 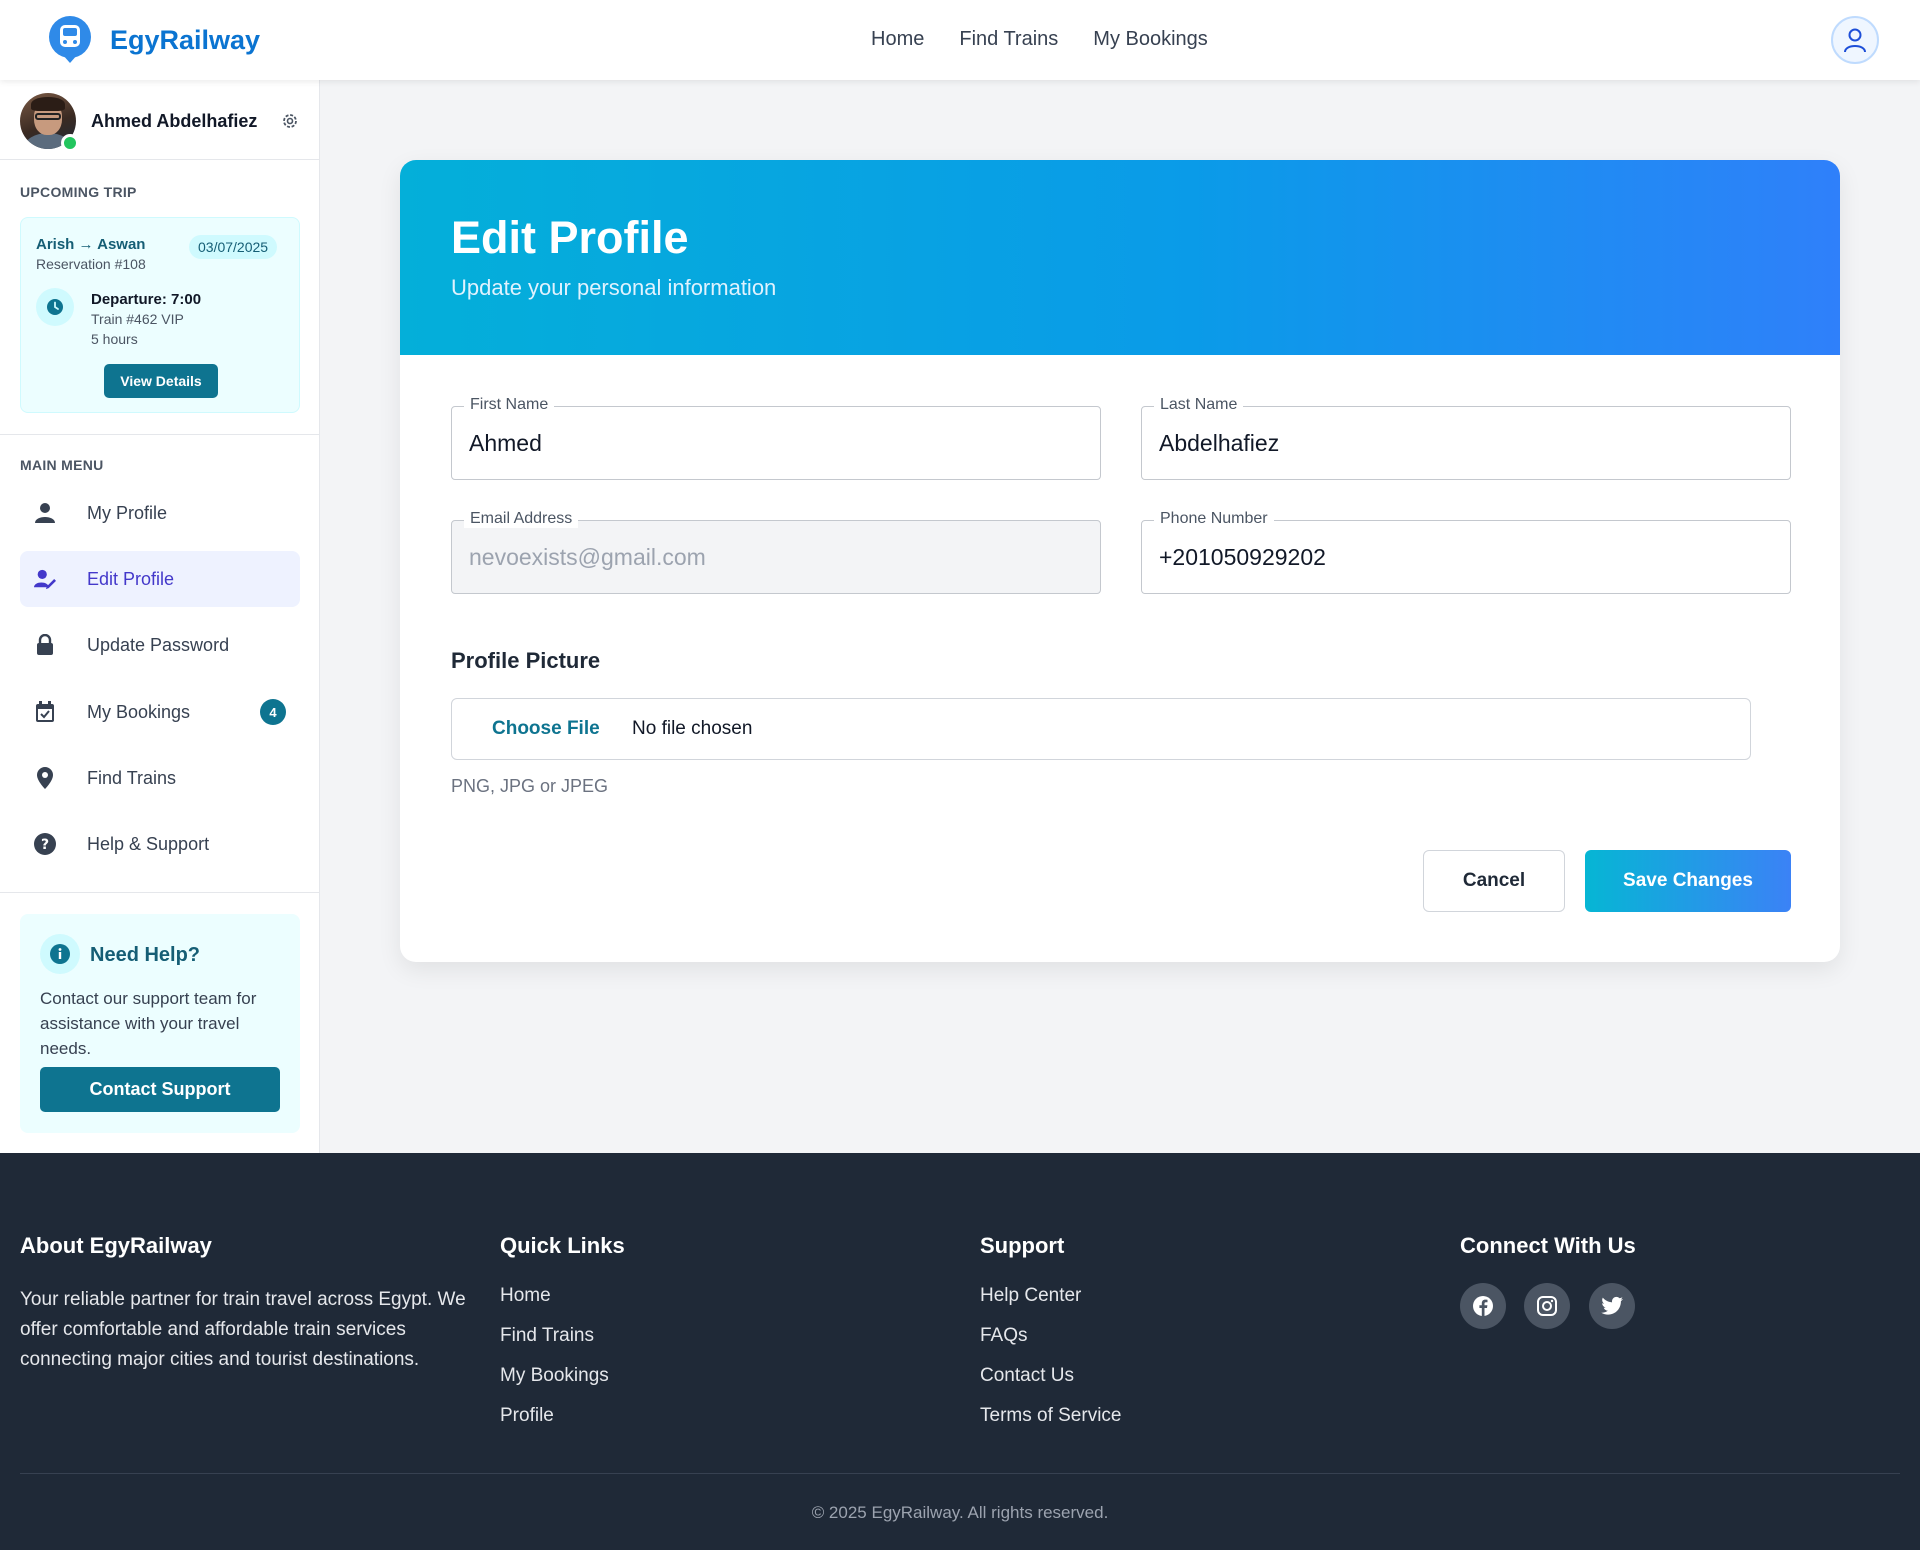 What do you see at coordinates (509, 405) in the screenshot?
I see `first-name-label: First Name` at bounding box center [509, 405].